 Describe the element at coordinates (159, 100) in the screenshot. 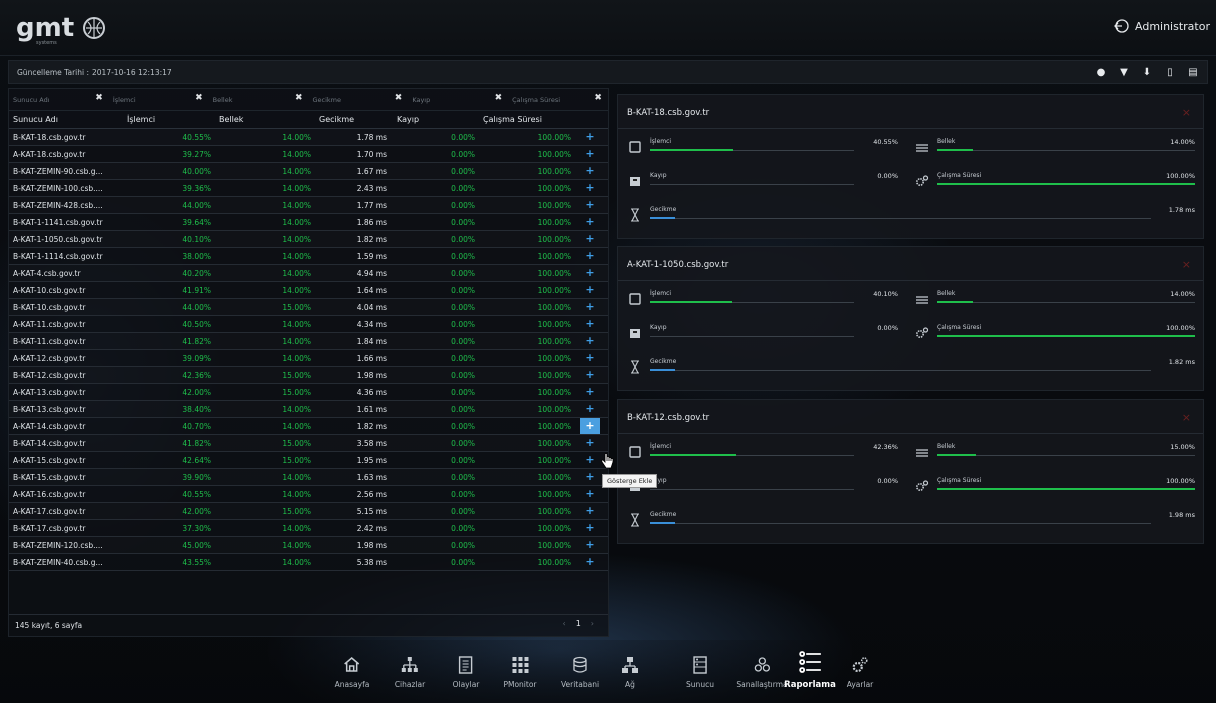

I see `filter-1: İşlemci ✖` at that location.